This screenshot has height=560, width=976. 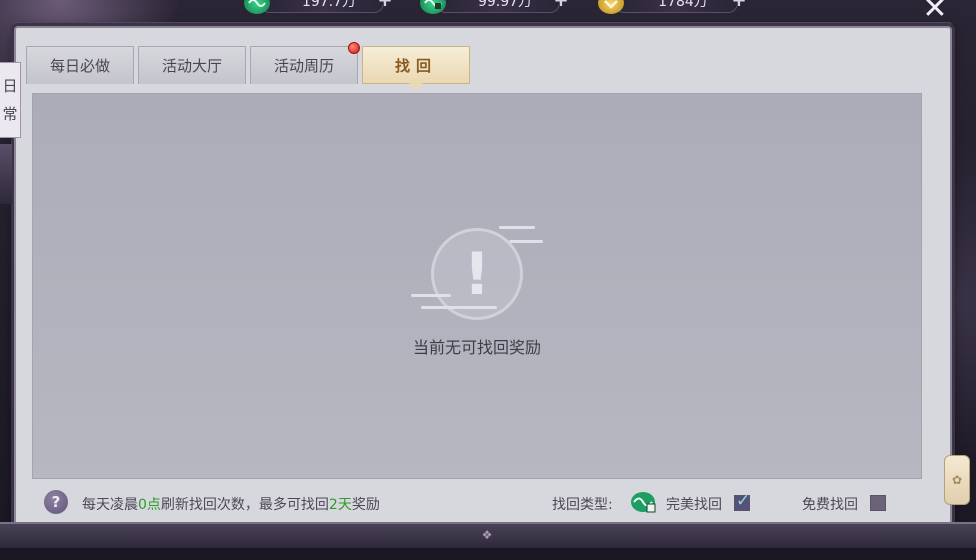 I want to click on free-retrieve-label: 免费找回, so click(x=830, y=505).